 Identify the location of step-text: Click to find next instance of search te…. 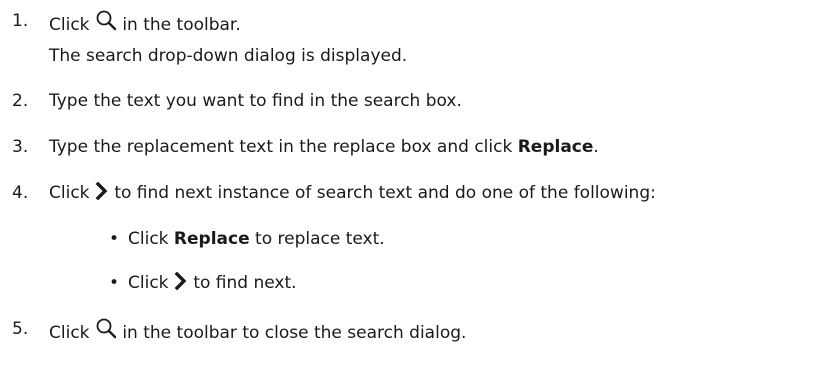
(352, 192).